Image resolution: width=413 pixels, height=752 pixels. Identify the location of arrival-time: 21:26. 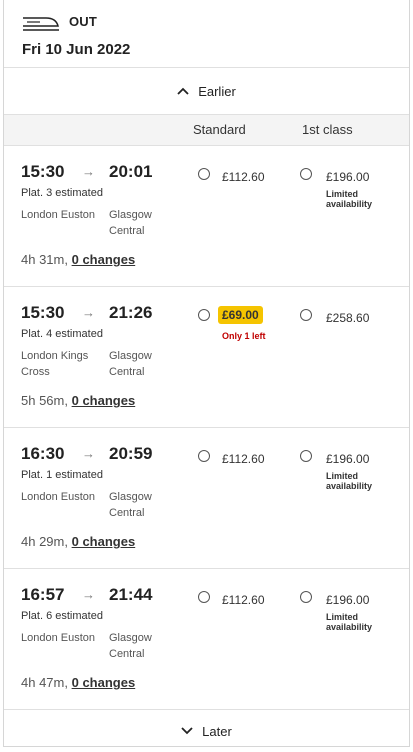
(131, 312).